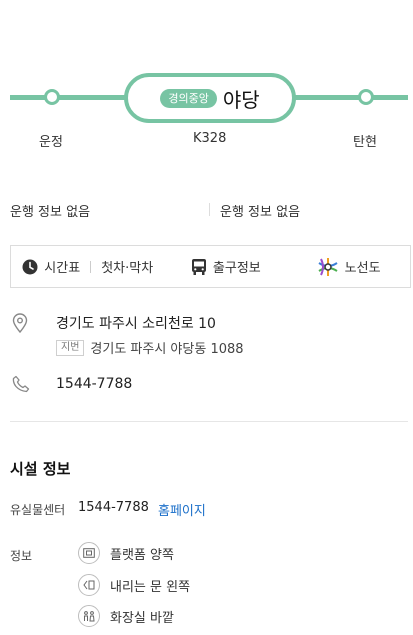 The height and width of the screenshot is (635, 413). What do you see at coordinates (349, 97) in the screenshot?
I see `line-track-right` at bounding box center [349, 97].